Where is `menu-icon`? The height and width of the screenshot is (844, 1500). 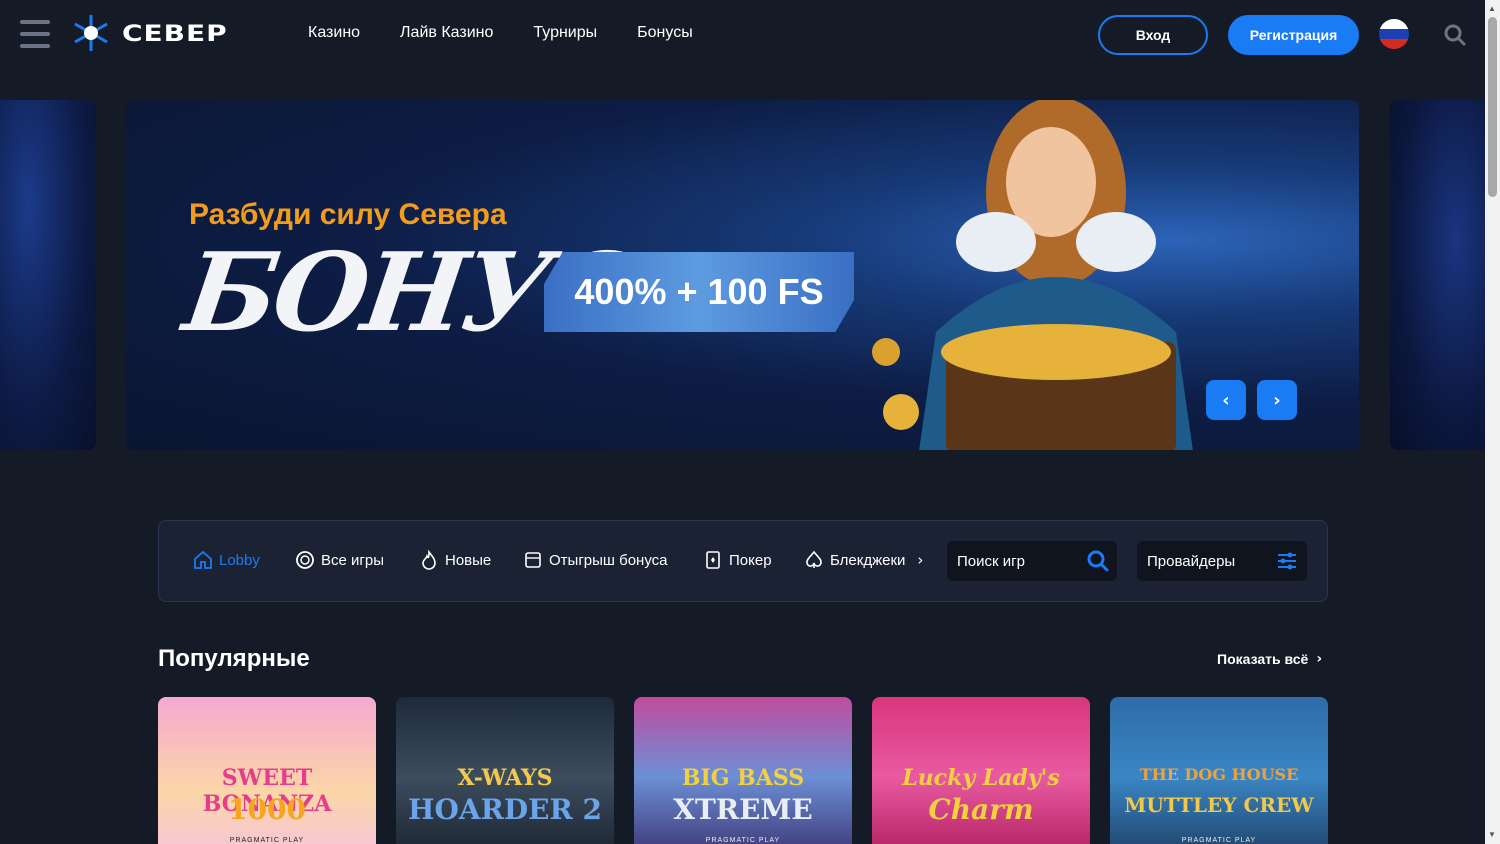 menu-icon is located at coordinates (35, 34).